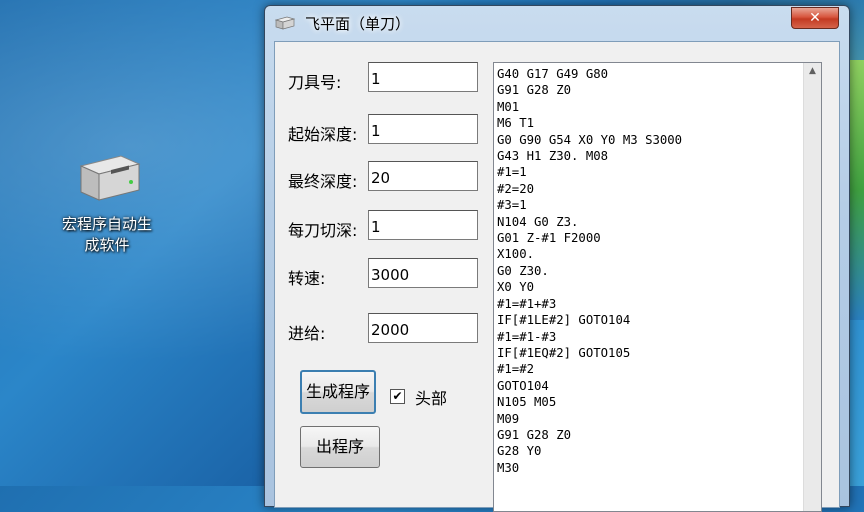 Image resolution: width=864 pixels, height=512 pixels. I want to click on feed-rate-input: 2000, so click(423, 328).